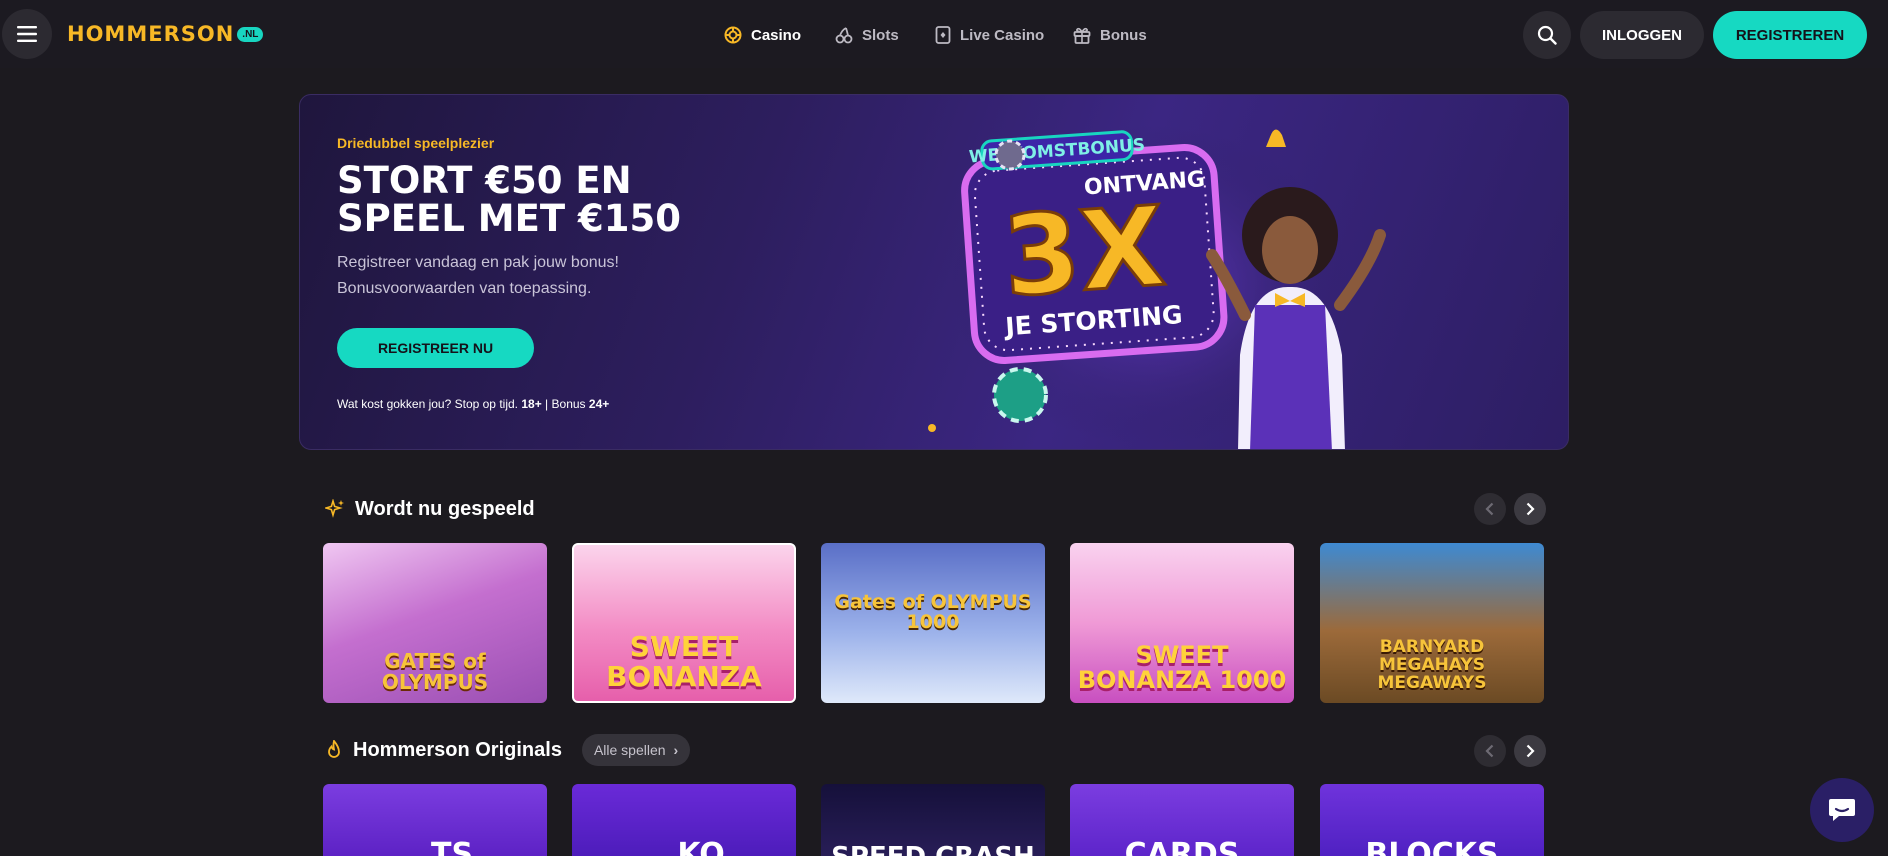 The width and height of the screenshot is (1888, 856). What do you see at coordinates (933, 850) in the screenshot?
I see `game-title: SPEED CRASH` at bounding box center [933, 850].